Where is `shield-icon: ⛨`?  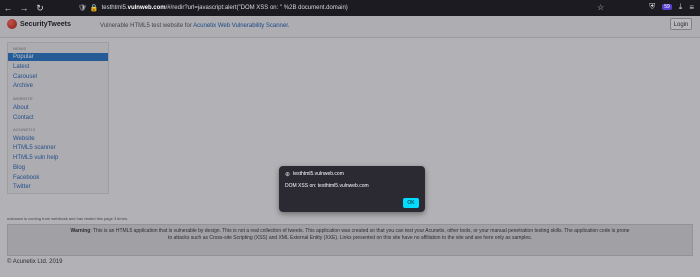 shield-icon: ⛨ is located at coordinates (652, 7).